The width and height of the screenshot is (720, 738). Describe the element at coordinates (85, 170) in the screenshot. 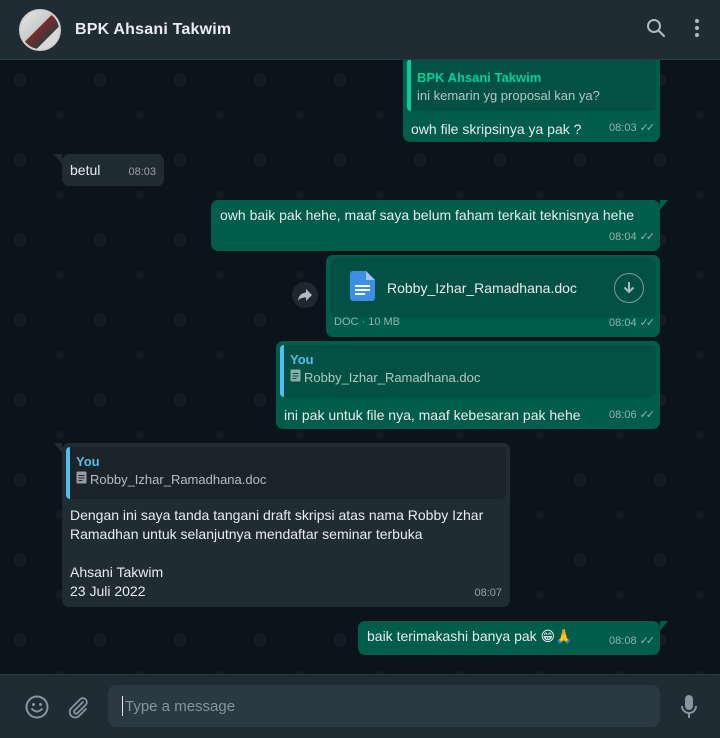

I see `message-text: betul` at that location.